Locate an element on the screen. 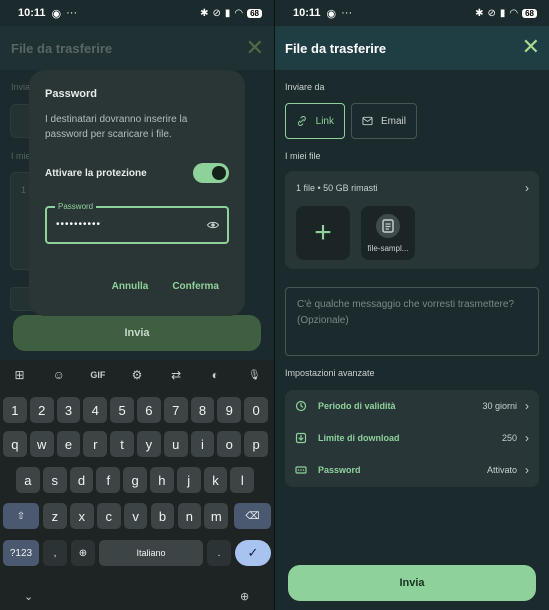 The width and height of the screenshot is (549, 610). setting-name: Periodo di validità is located at coordinates (357, 406).